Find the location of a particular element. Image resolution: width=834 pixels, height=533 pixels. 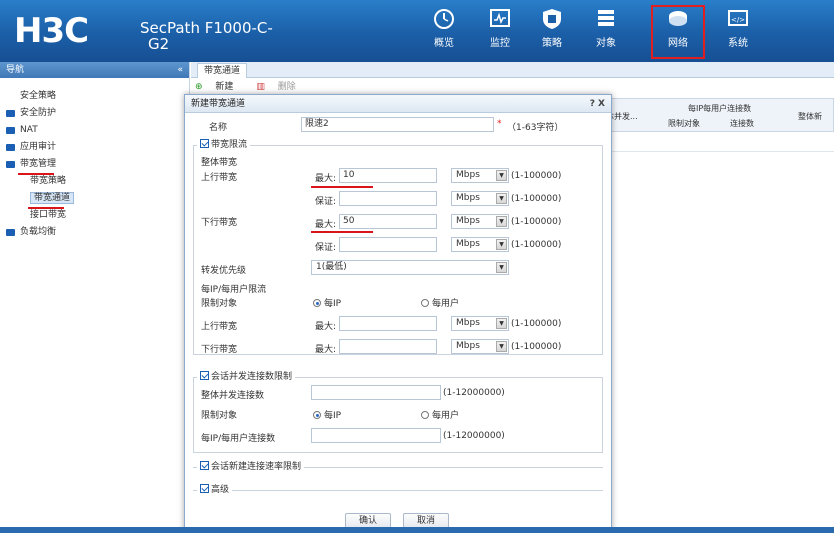

system-icon: </> is located at coordinates (738, 18).